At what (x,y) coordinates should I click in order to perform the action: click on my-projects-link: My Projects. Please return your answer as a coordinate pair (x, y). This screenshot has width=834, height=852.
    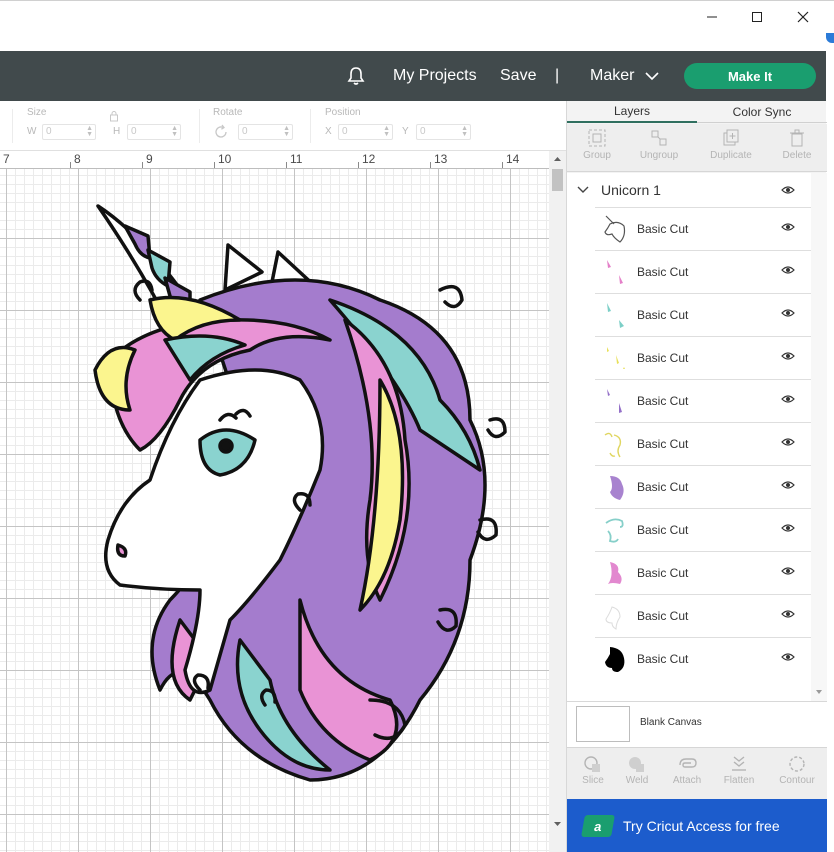
    Looking at the image, I should click on (435, 76).